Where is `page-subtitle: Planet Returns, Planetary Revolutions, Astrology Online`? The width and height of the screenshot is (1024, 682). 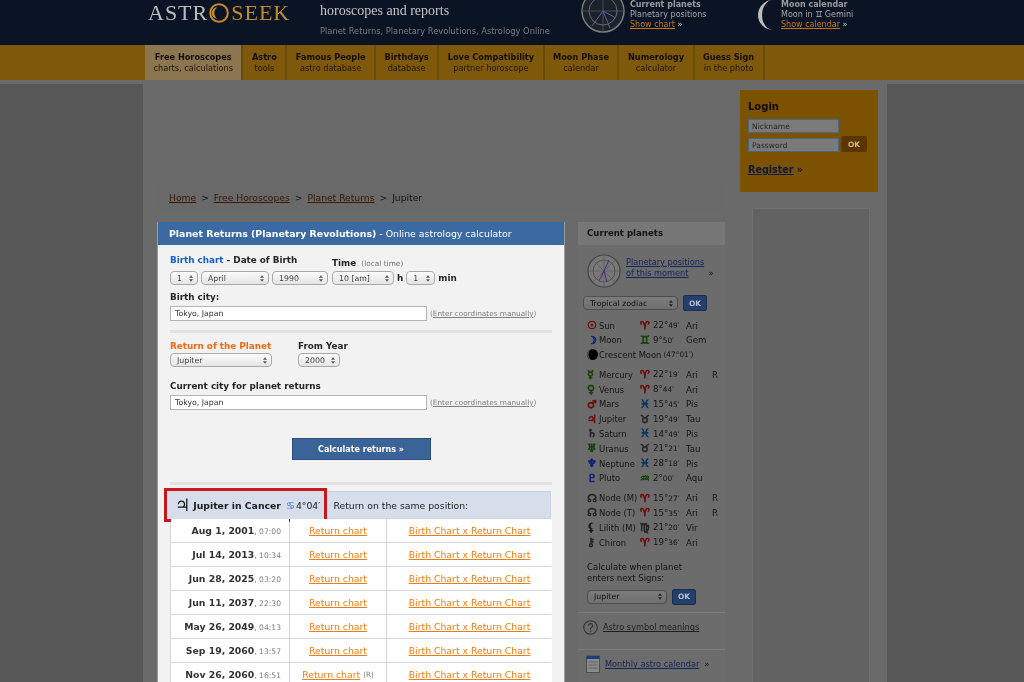 page-subtitle: Planet Returns, Planetary Revolutions, Astrology Online is located at coordinates (435, 31).